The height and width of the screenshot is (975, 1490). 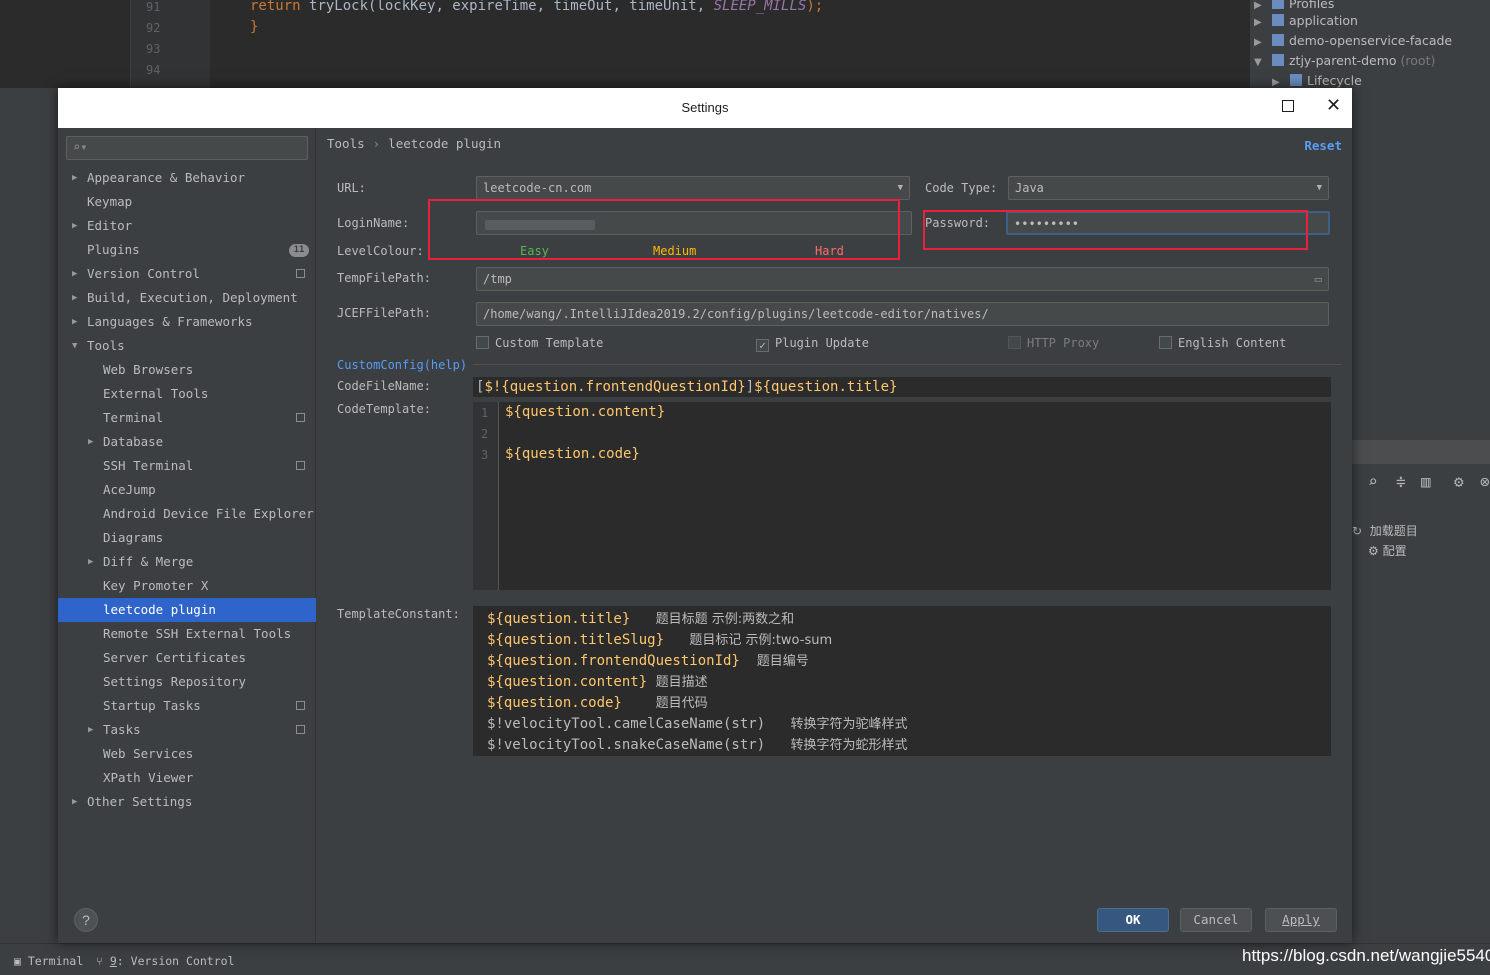 I want to click on cancel-button: Cancel, so click(x=1216, y=920).